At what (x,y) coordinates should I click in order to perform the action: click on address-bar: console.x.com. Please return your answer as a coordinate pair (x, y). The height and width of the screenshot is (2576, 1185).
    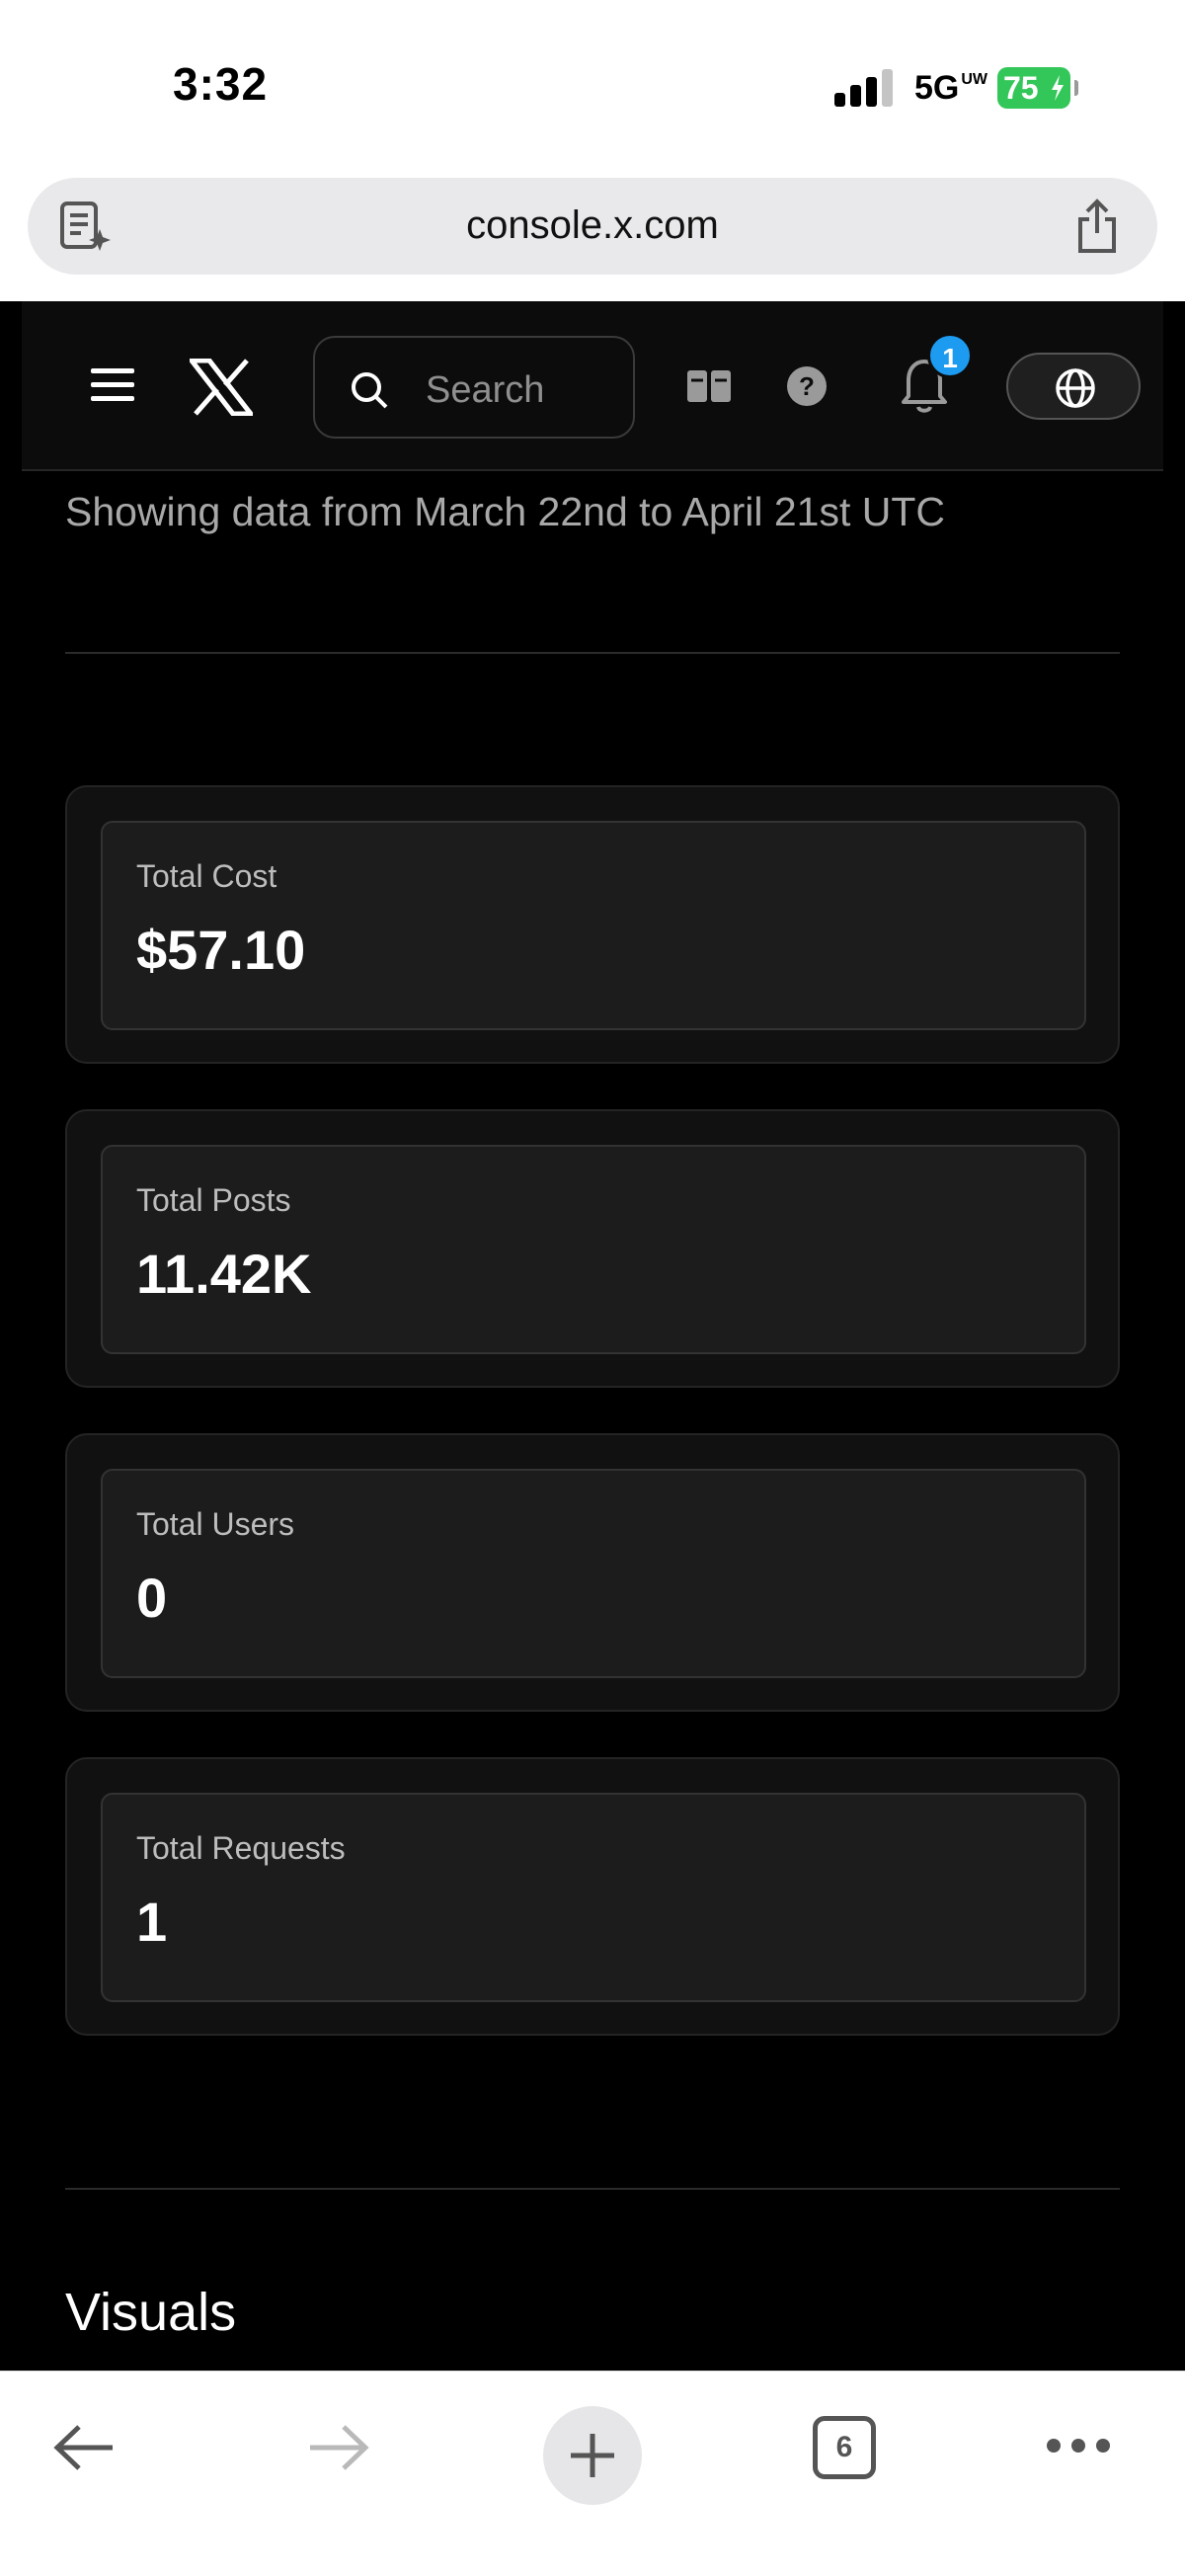
    Looking at the image, I should click on (592, 226).